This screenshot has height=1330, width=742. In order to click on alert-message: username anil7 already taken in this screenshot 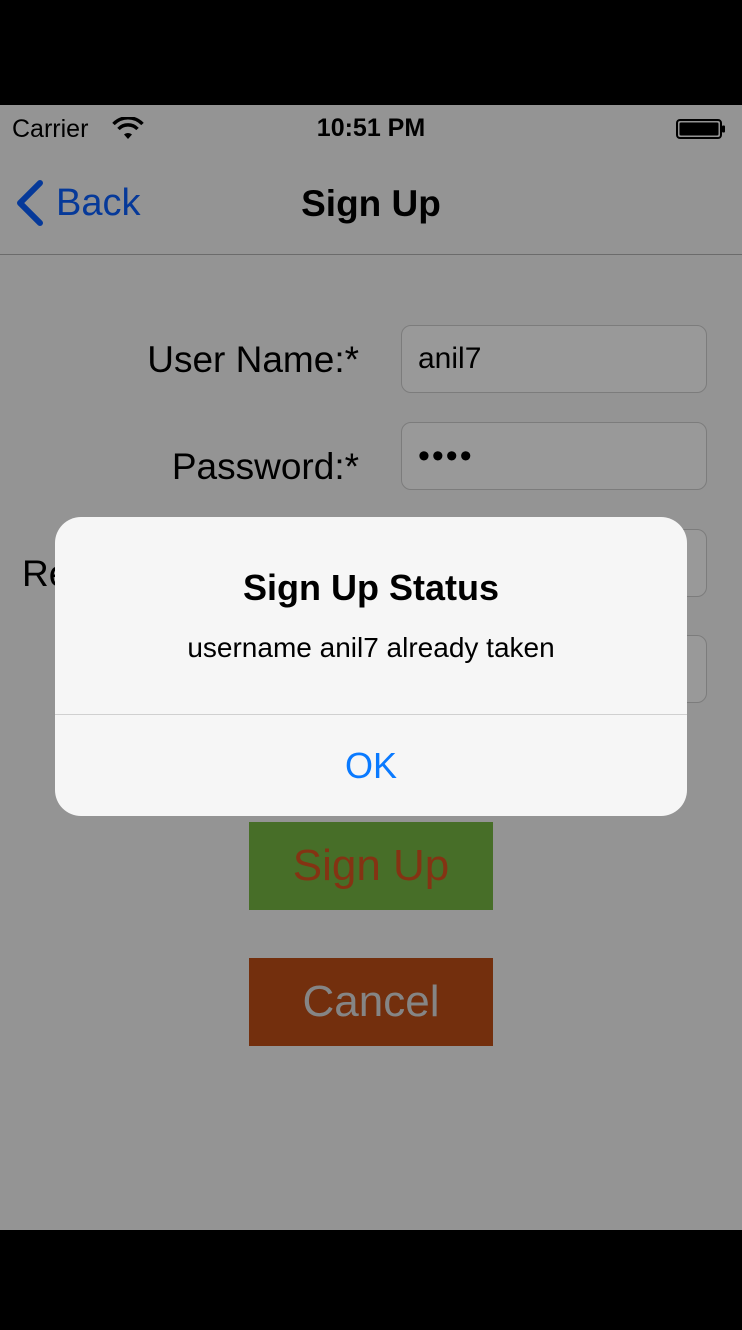, I will do `click(371, 647)`.